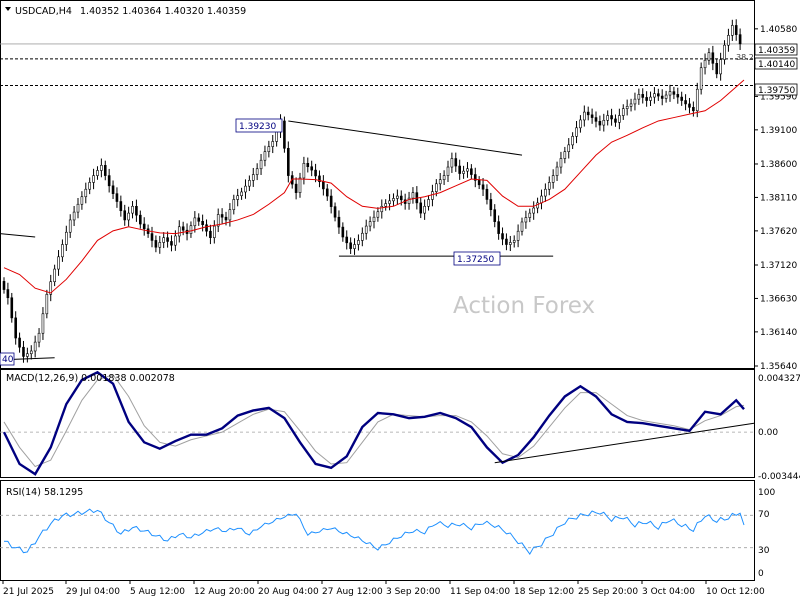 This screenshot has height=600, width=800. Describe the element at coordinates (44, 492) in the screenshot. I see `rsi-label: RSI(14) 58.1295` at that location.